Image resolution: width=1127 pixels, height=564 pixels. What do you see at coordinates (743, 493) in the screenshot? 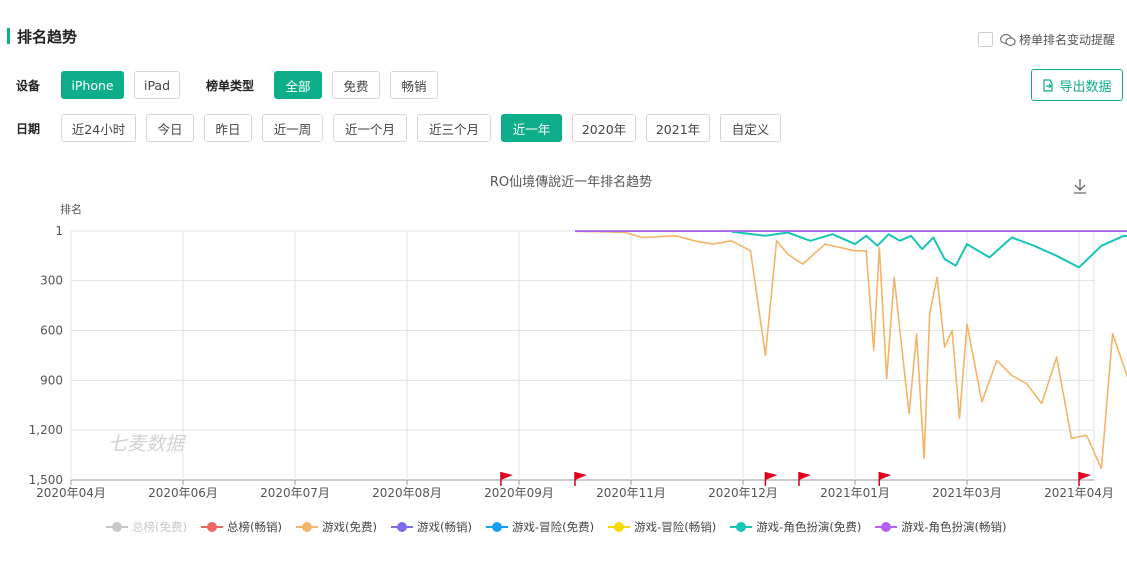
I see `x-tick-label: 2020年12月` at bounding box center [743, 493].